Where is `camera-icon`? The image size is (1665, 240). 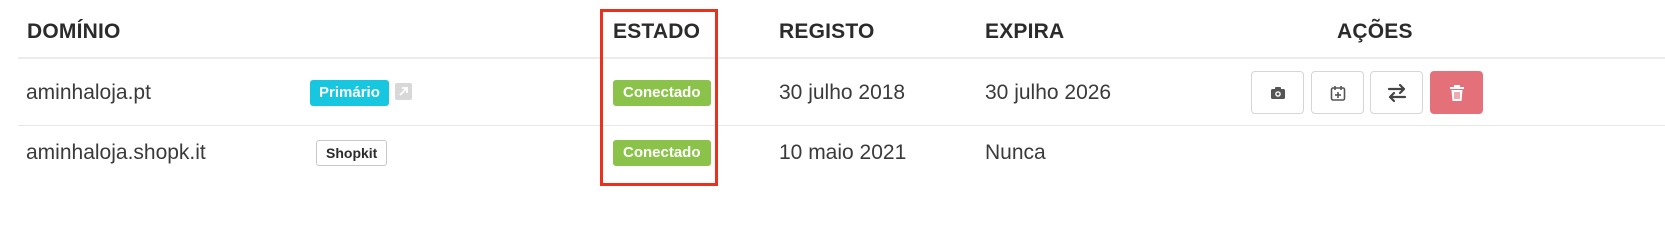
camera-icon is located at coordinates (1277, 92).